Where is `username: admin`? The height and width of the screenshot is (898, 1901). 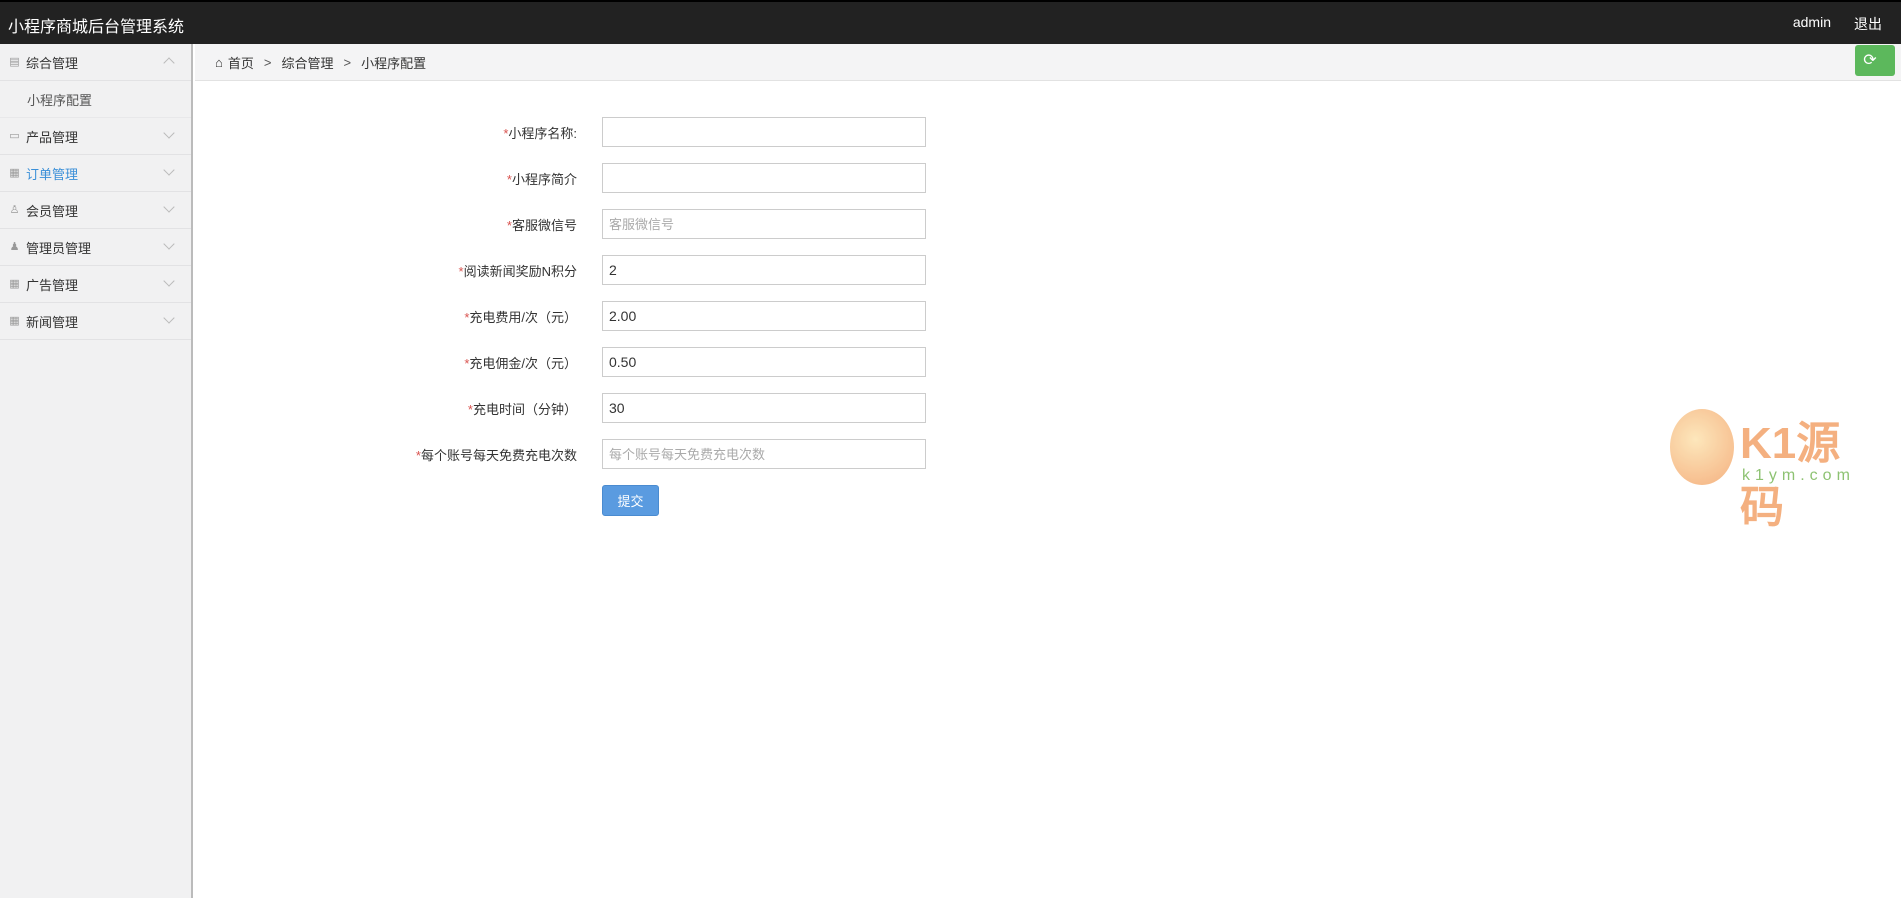
username: admin is located at coordinates (1812, 22).